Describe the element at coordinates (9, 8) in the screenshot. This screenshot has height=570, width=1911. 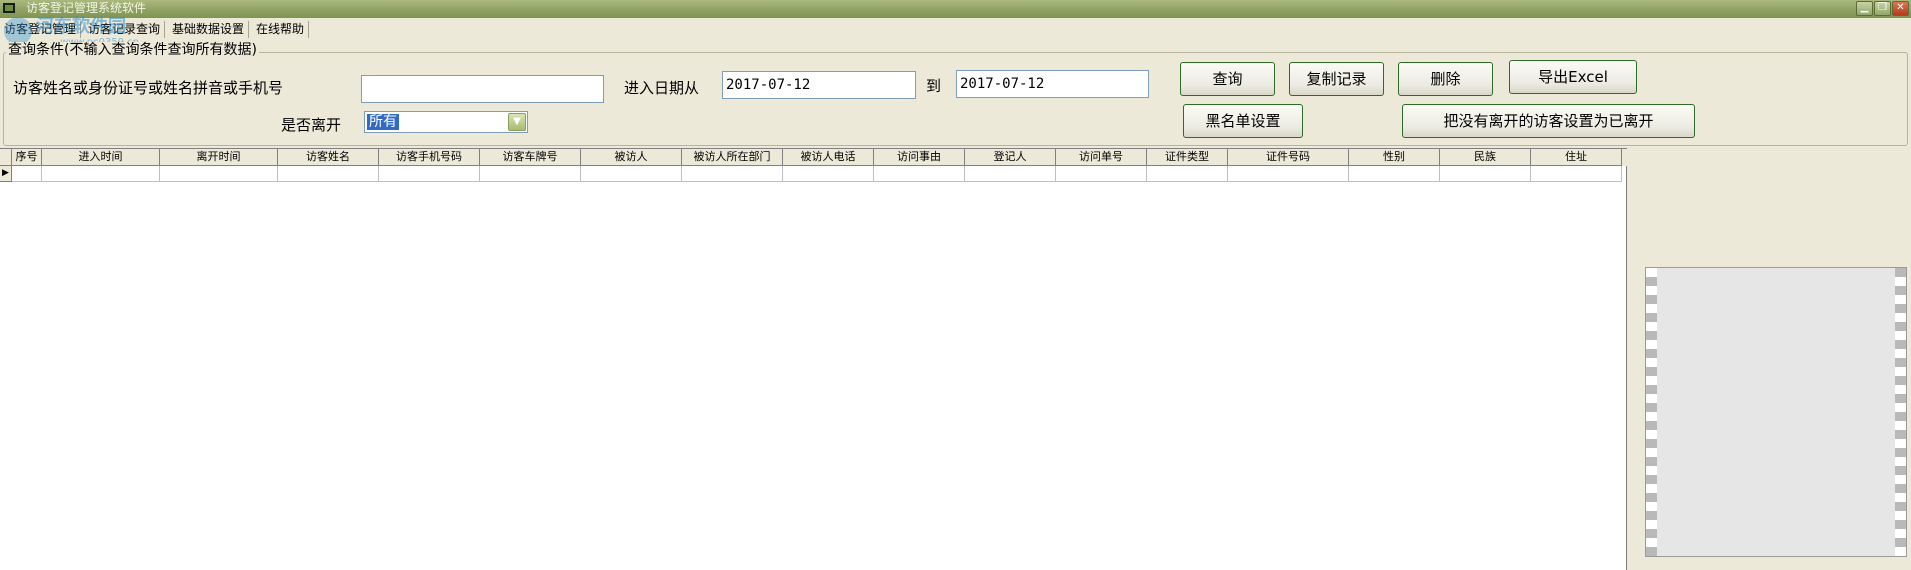
I see `app-icon` at that location.